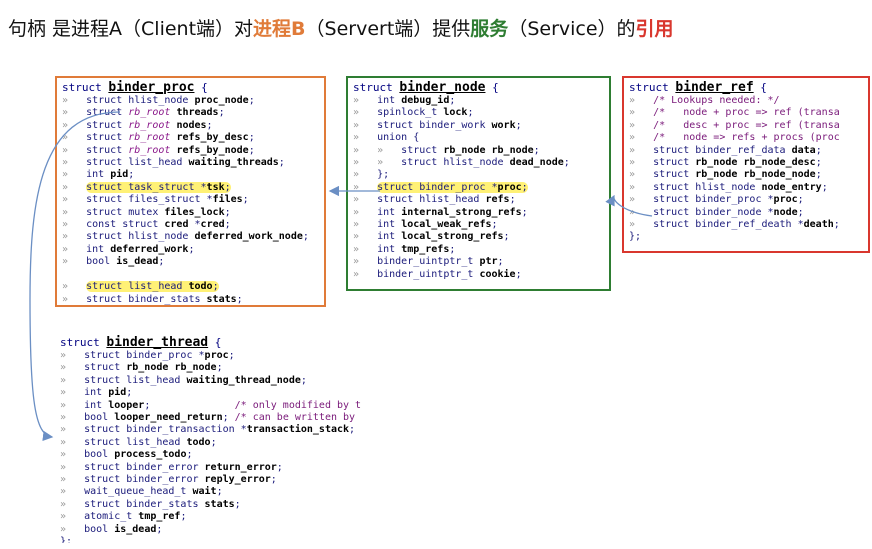  Describe the element at coordinates (737, 163) in the screenshot. I see `field-text: struct rb_node rb_node_desc;` at that location.